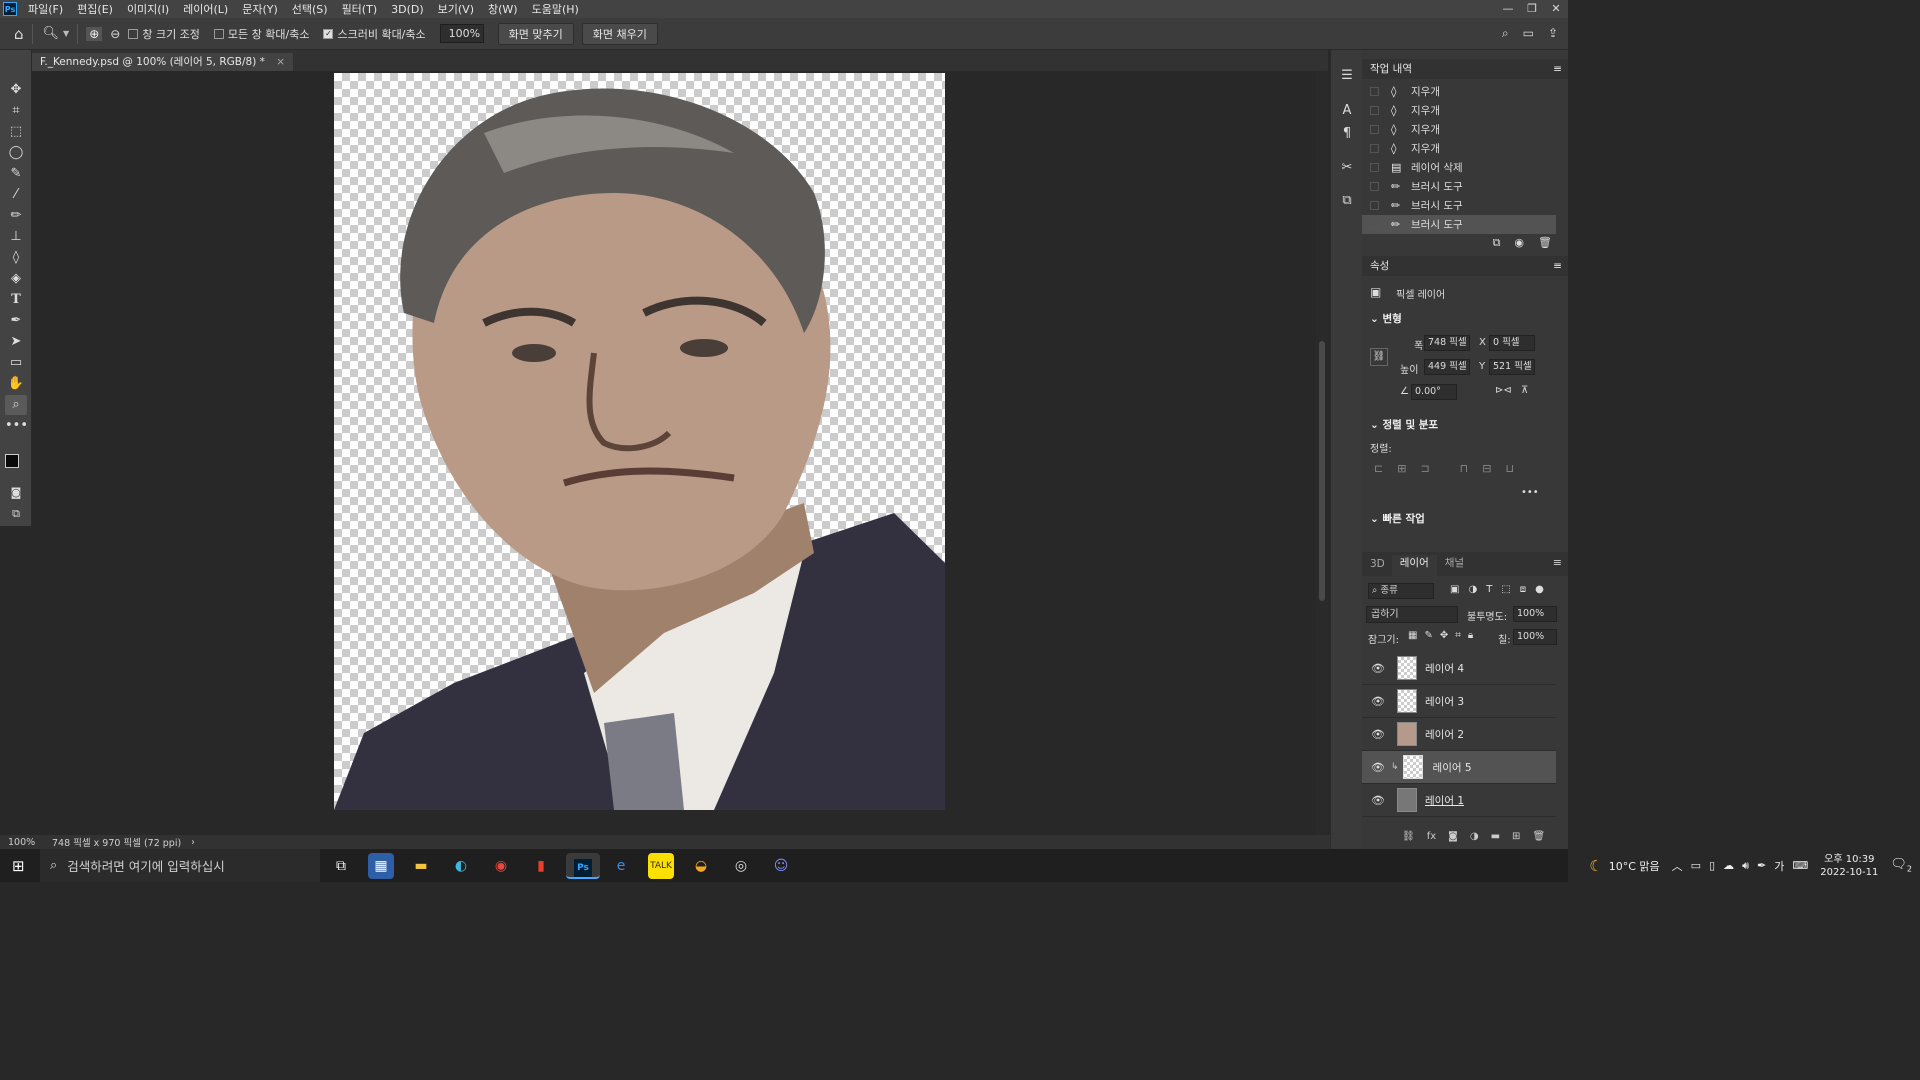 The height and width of the screenshot is (1080, 1920). Describe the element at coordinates (1472, 589) in the screenshot. I see `filter-adjustment-icon: ◑` at that location.